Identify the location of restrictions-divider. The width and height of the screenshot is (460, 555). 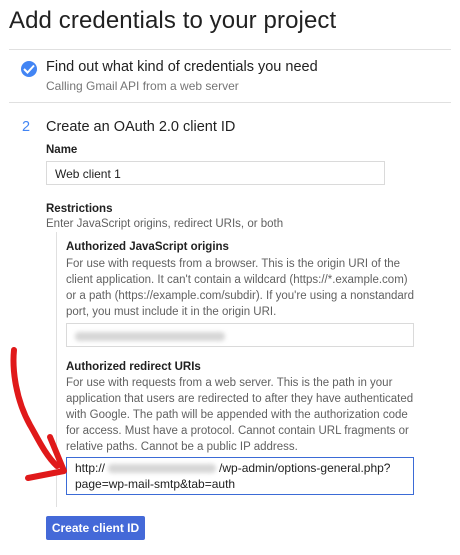
(56, 369).